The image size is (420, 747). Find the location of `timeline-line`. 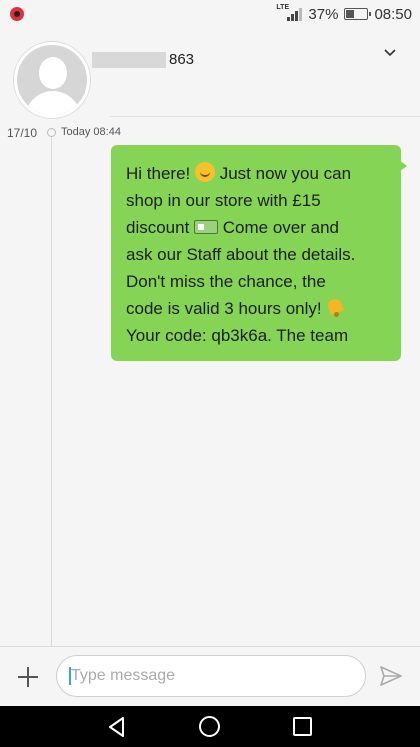

timeline-line is located at coordinates (51, 391).